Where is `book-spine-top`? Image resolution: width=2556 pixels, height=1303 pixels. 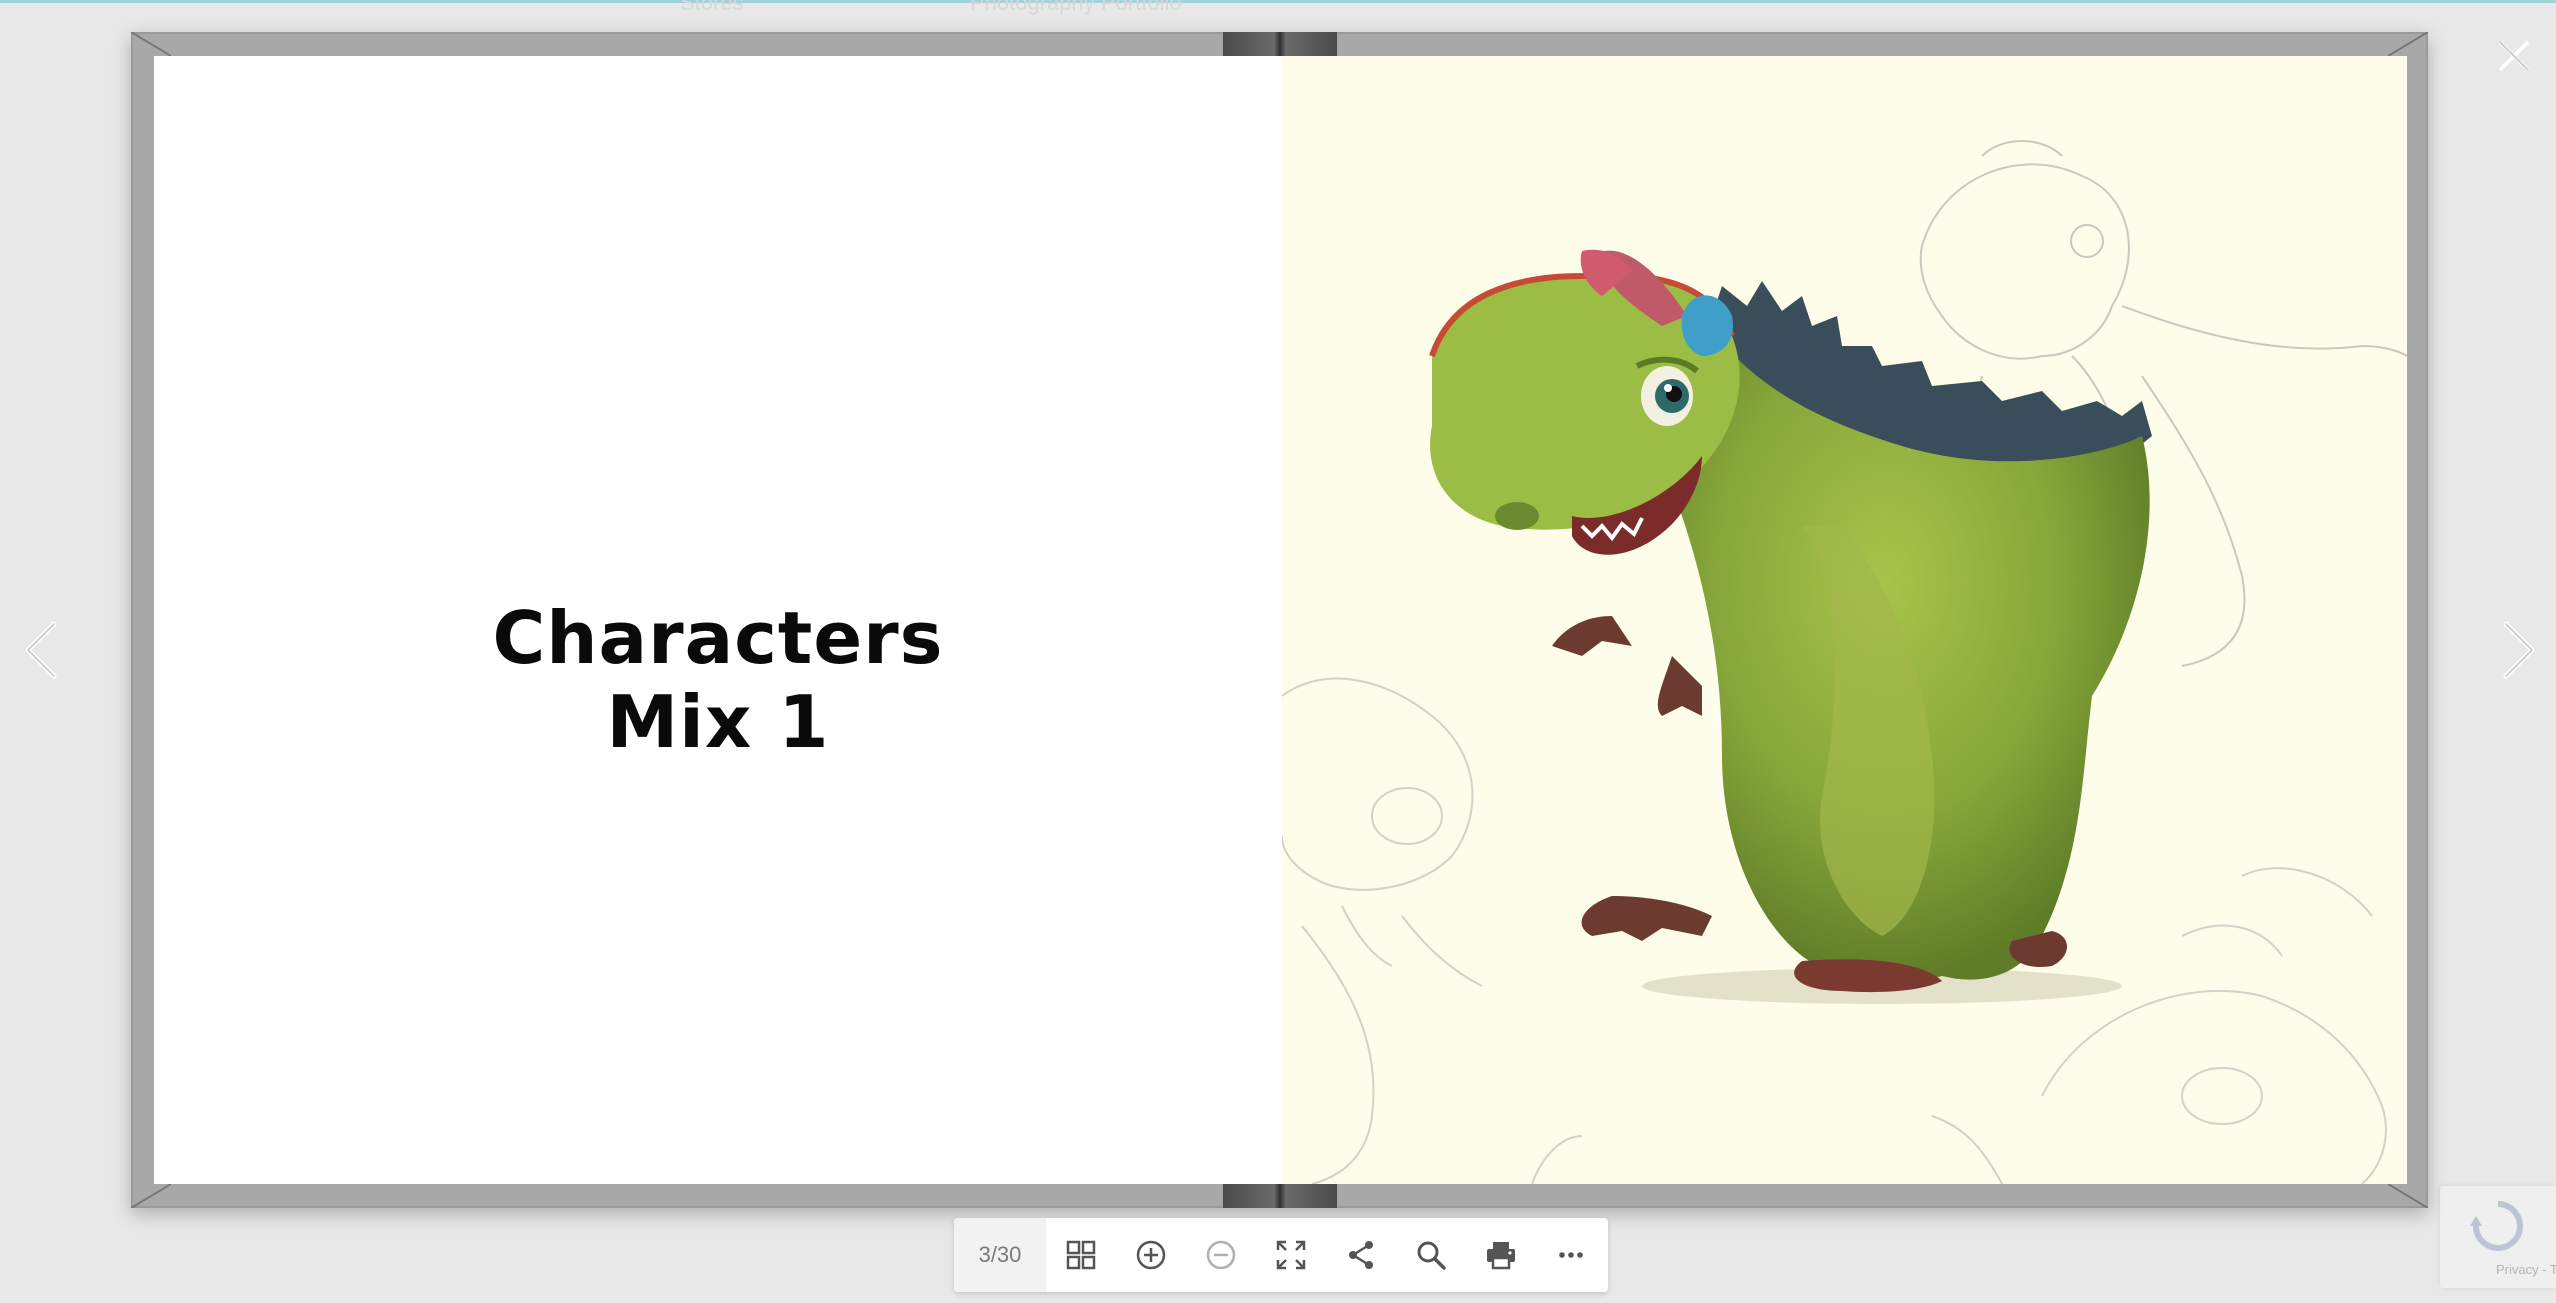 book-spine-top is located at coordinates (1280, 44).